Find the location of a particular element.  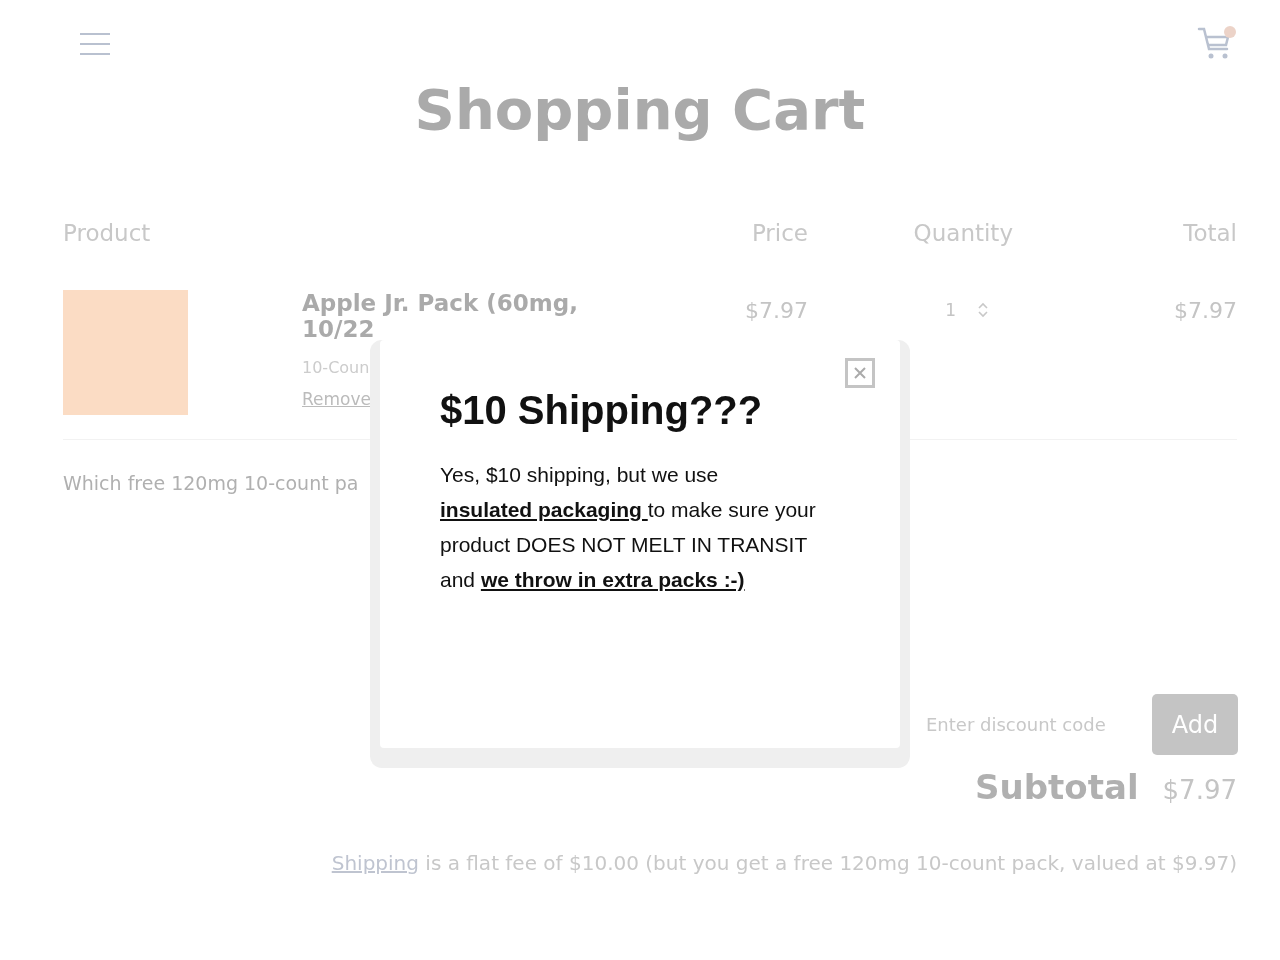

add-button: Add is located at coordinates (1195, 724).